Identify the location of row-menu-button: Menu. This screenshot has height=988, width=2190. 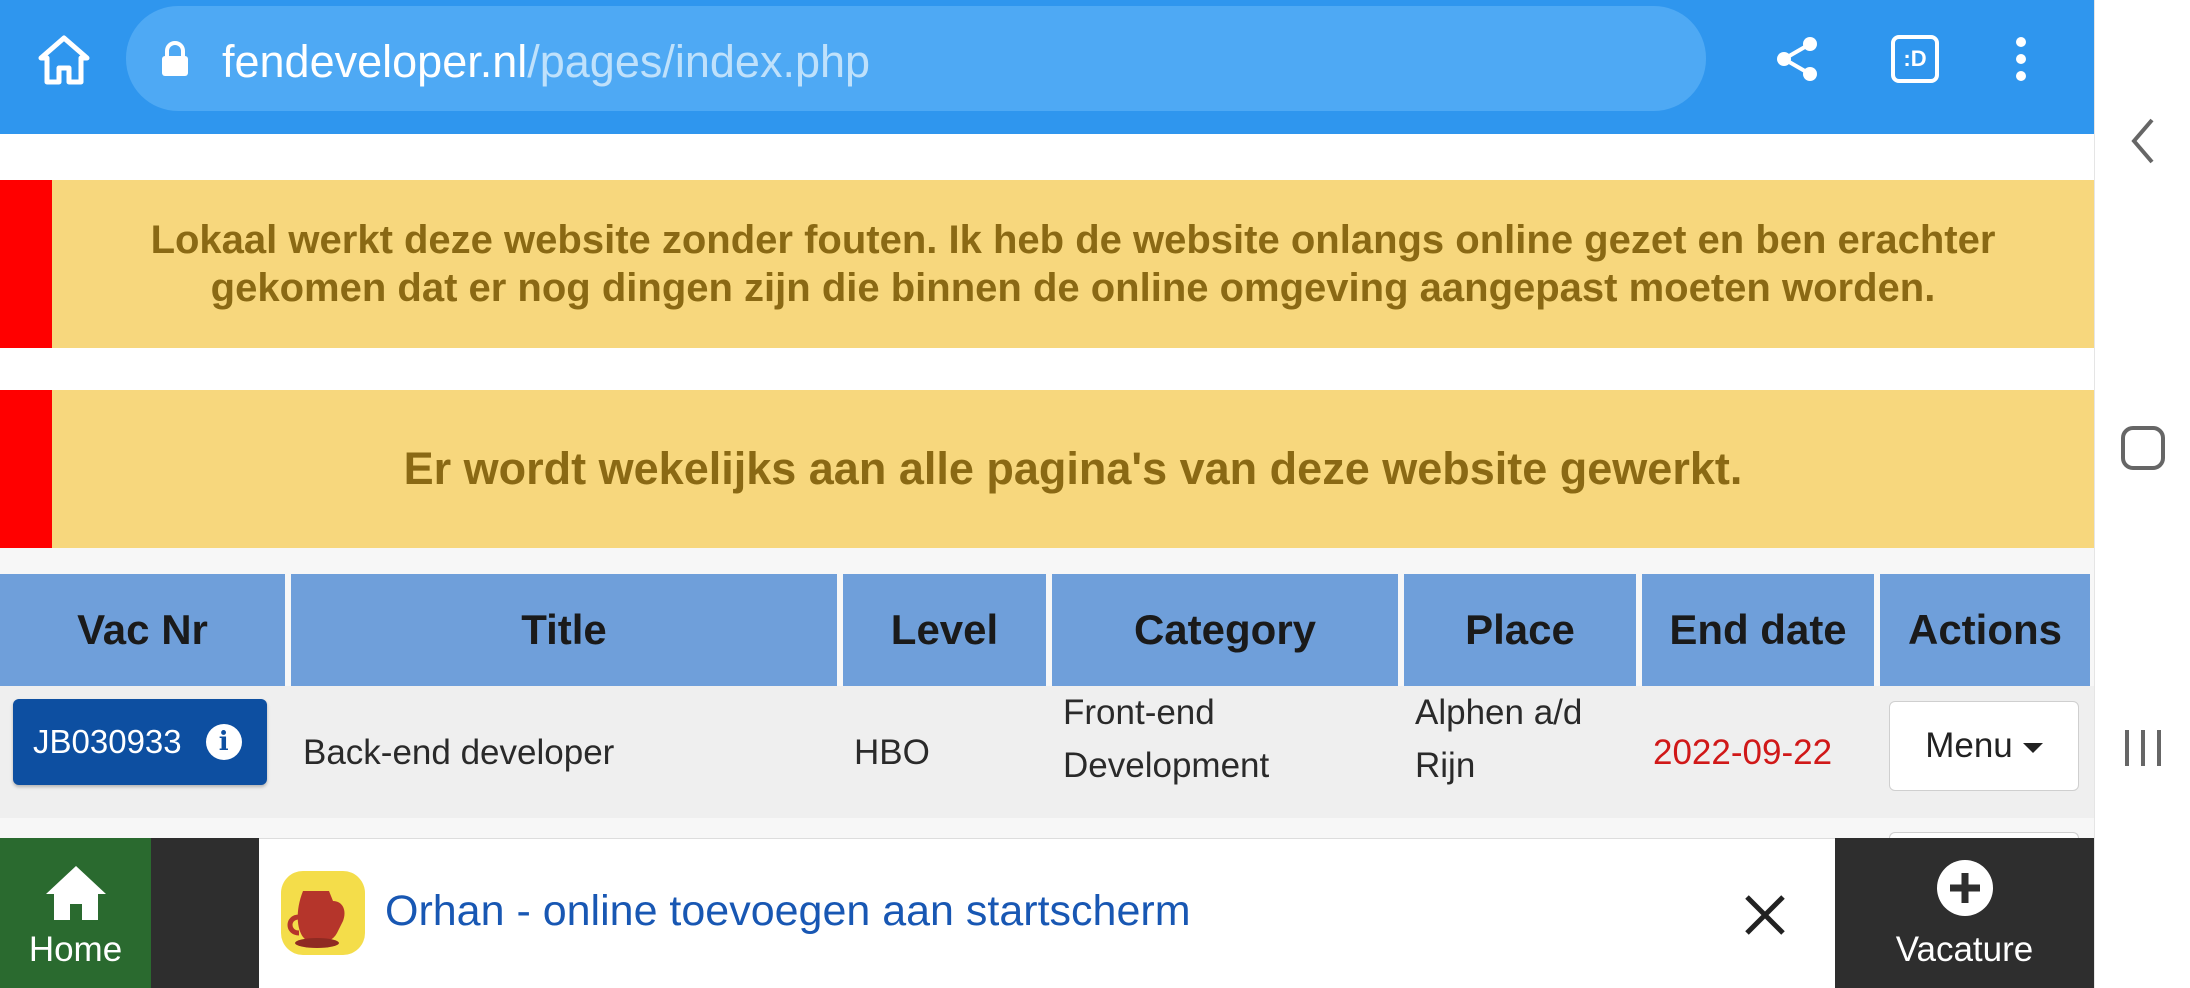
(1984, 746).